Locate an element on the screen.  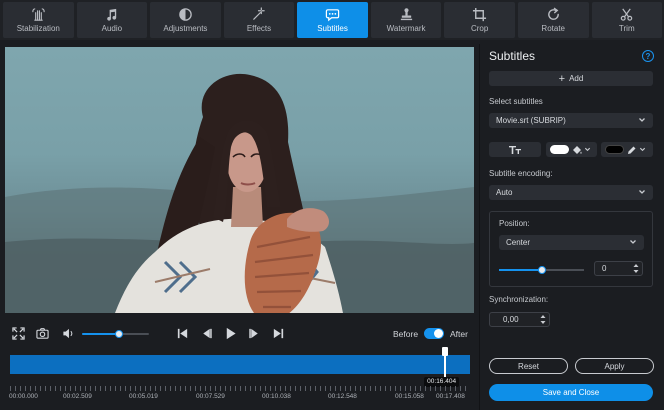
tab-label: Stabilization is located at coordinates (38, 28).